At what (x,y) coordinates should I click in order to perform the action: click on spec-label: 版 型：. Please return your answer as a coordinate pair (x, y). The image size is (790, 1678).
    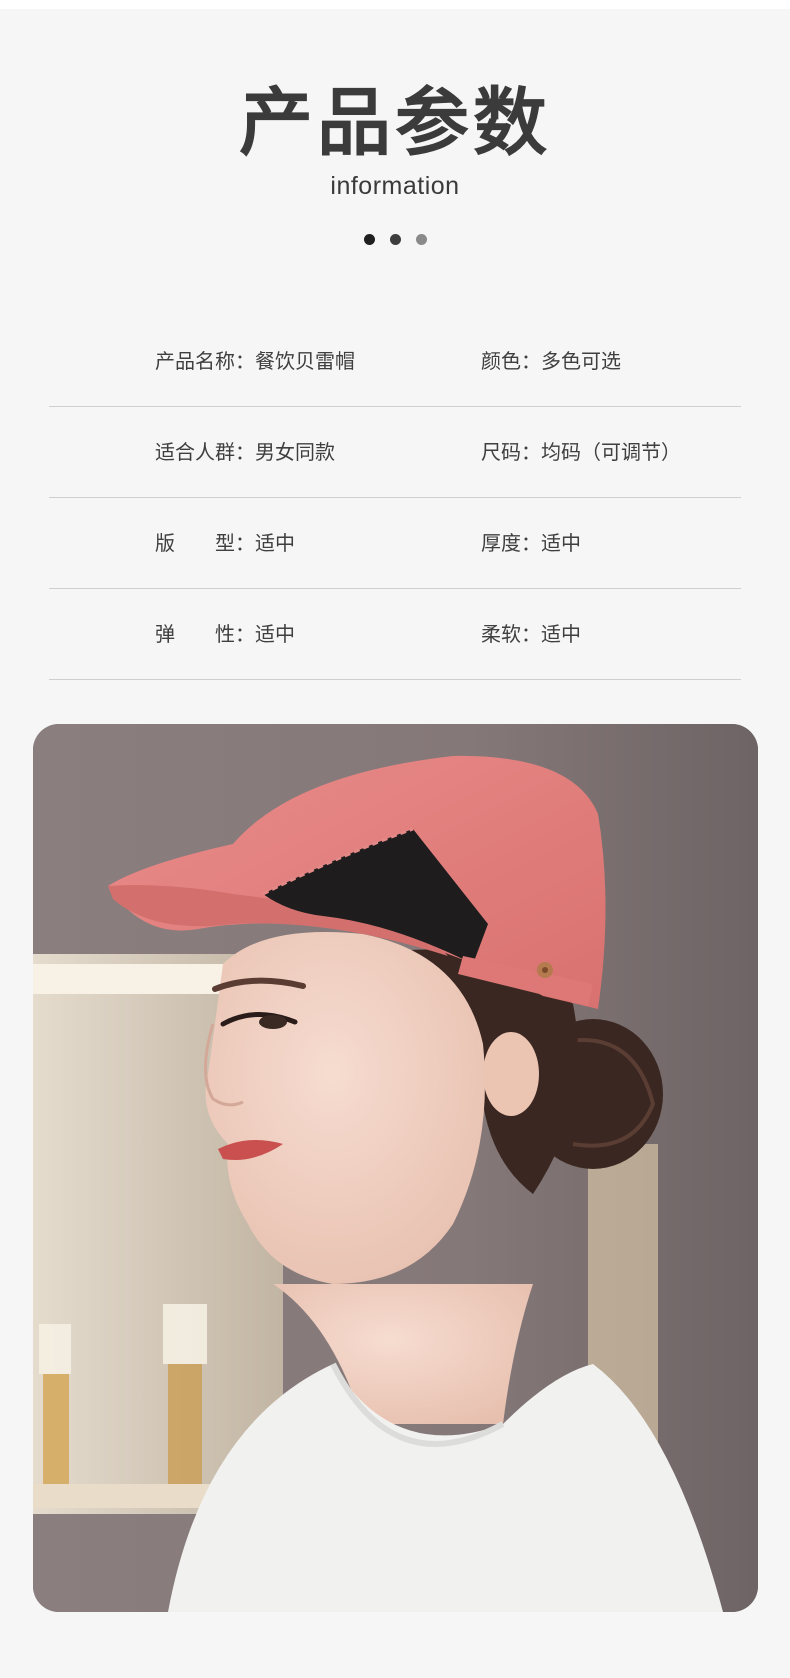
    Looking at the image, I should click on (205, 543).